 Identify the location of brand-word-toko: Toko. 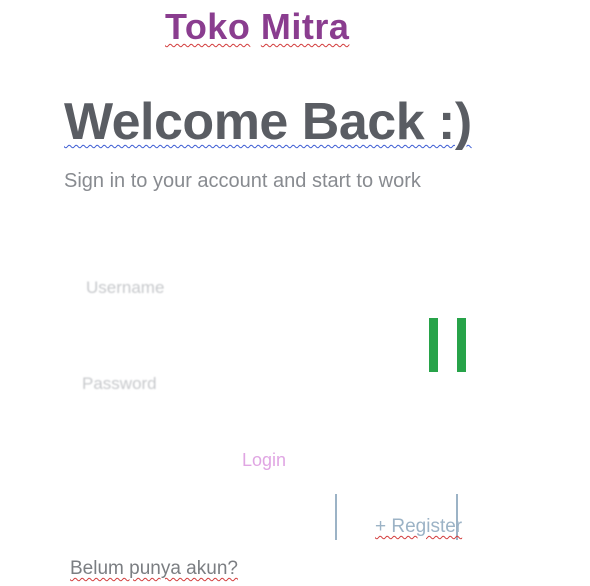
(208, 26).